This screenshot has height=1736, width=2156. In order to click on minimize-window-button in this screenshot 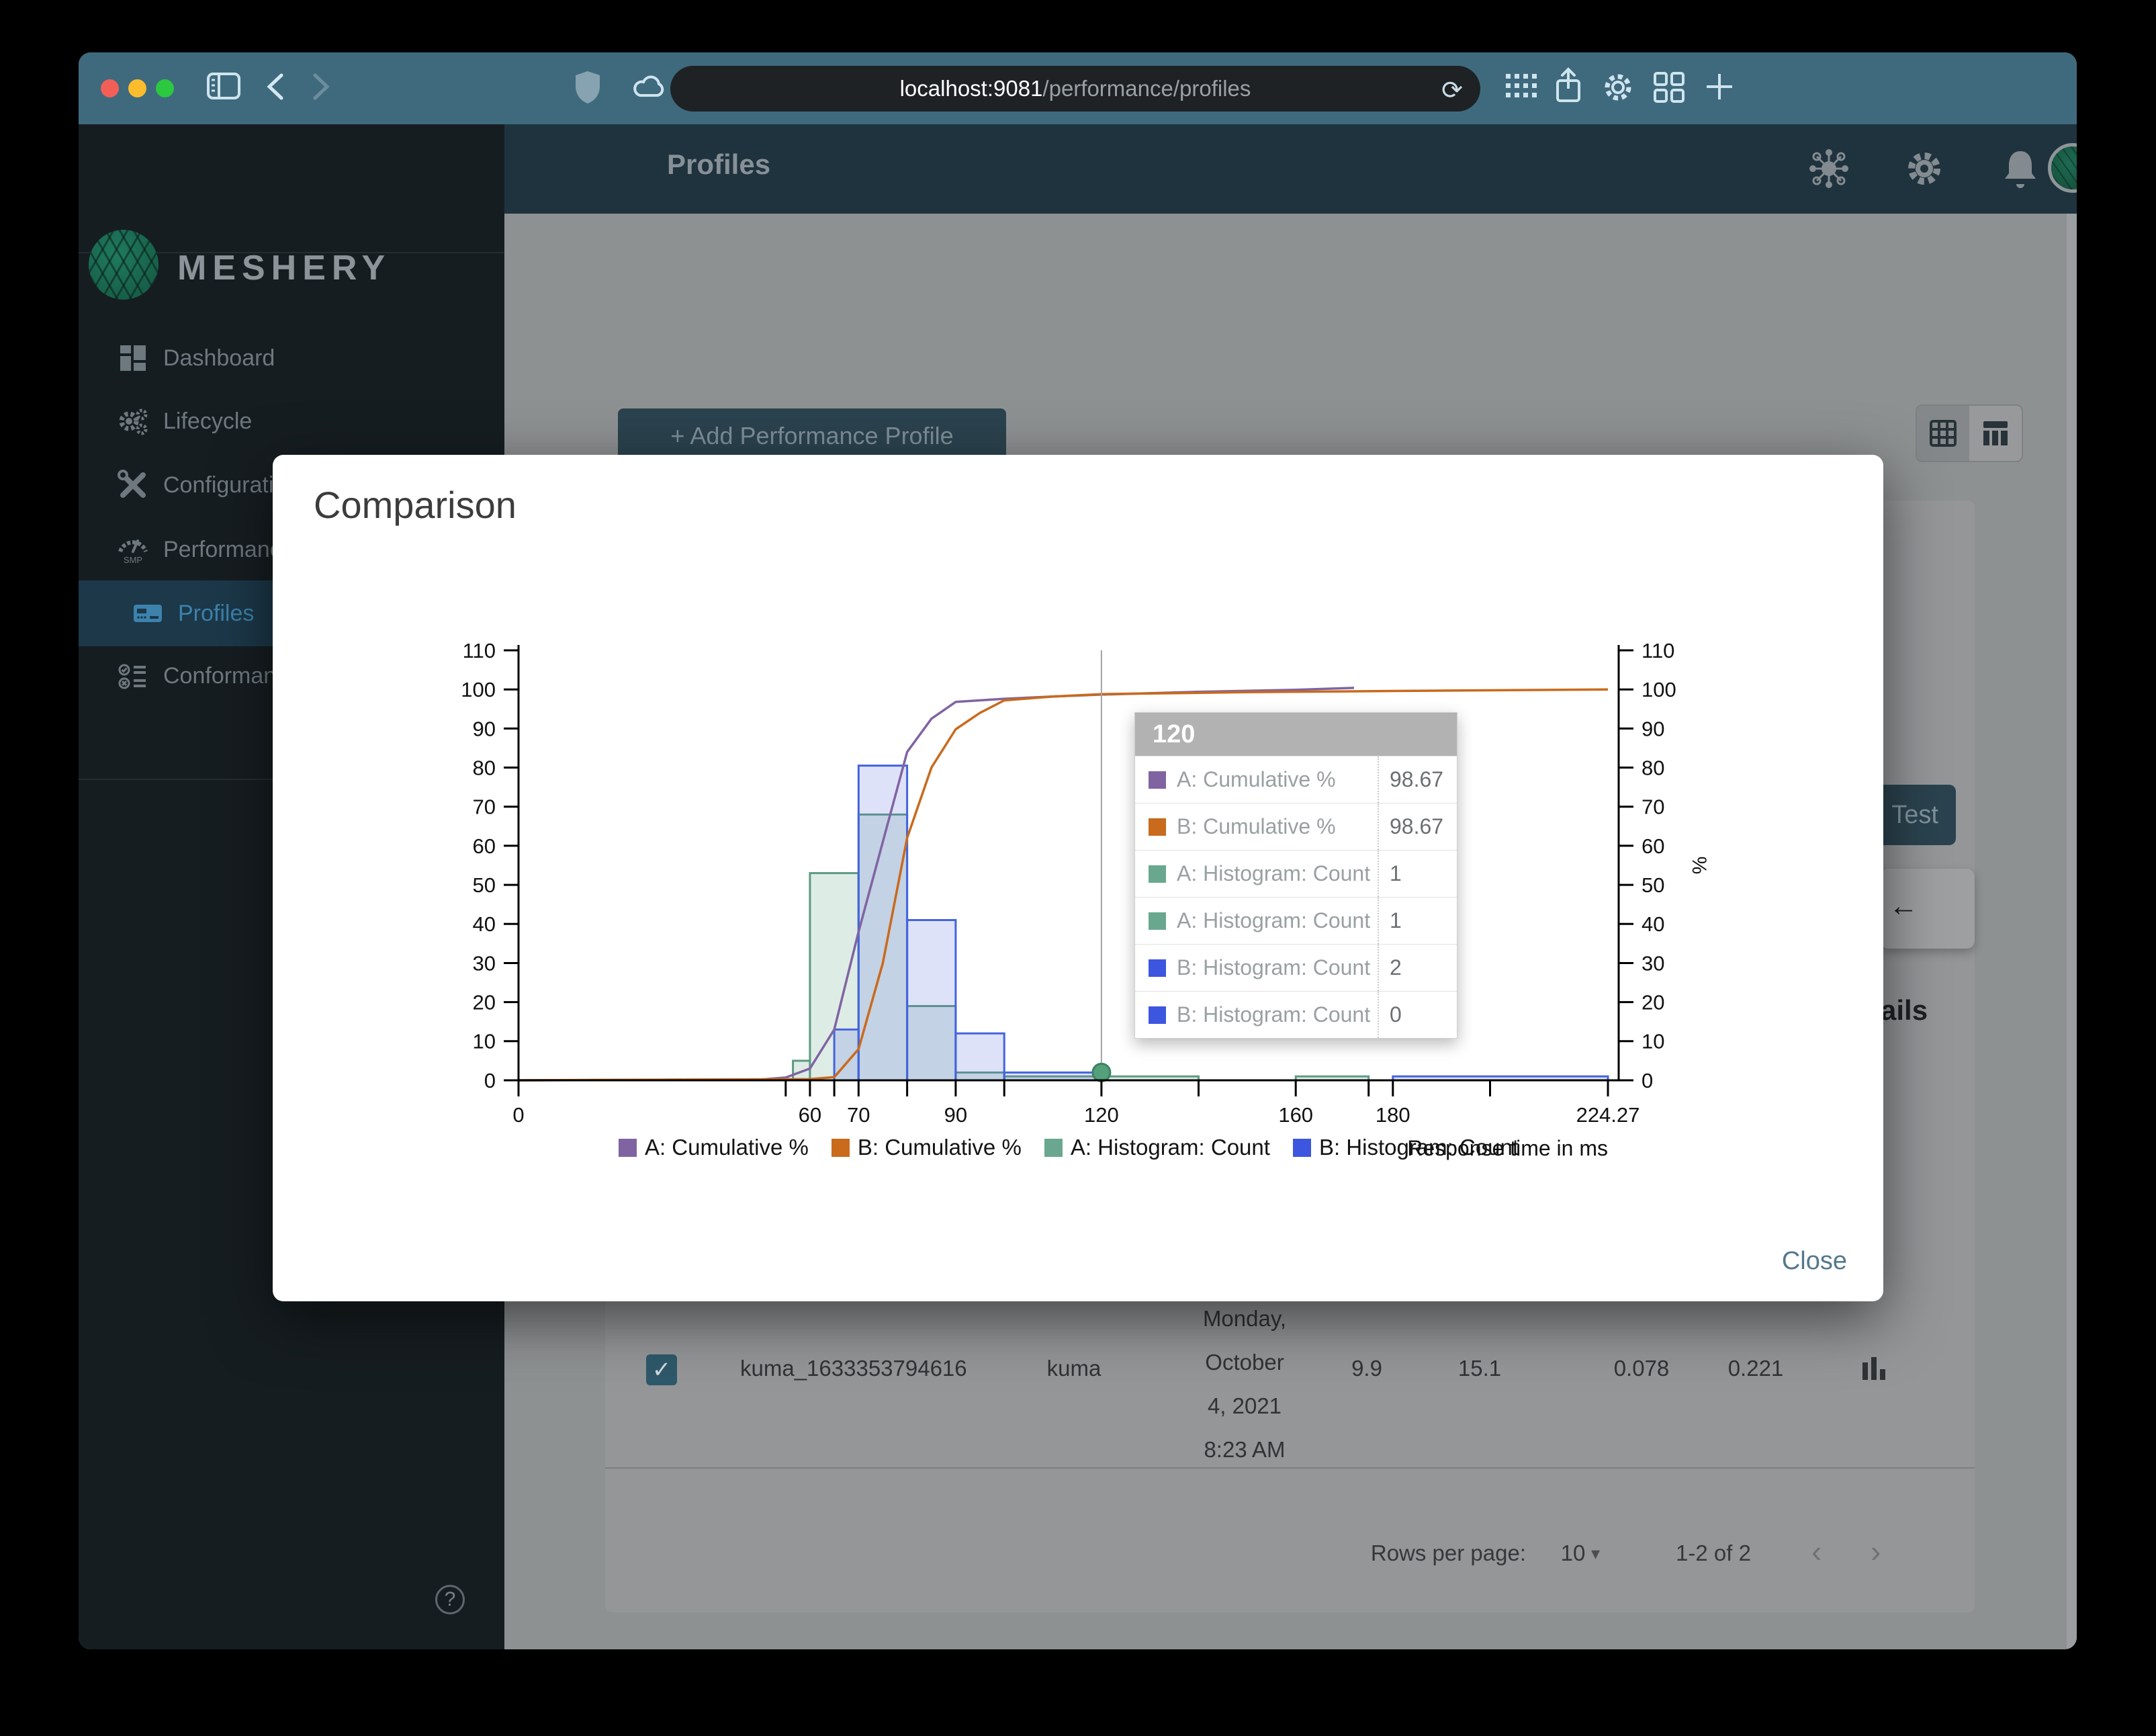, I will do `click(137, 88)`.